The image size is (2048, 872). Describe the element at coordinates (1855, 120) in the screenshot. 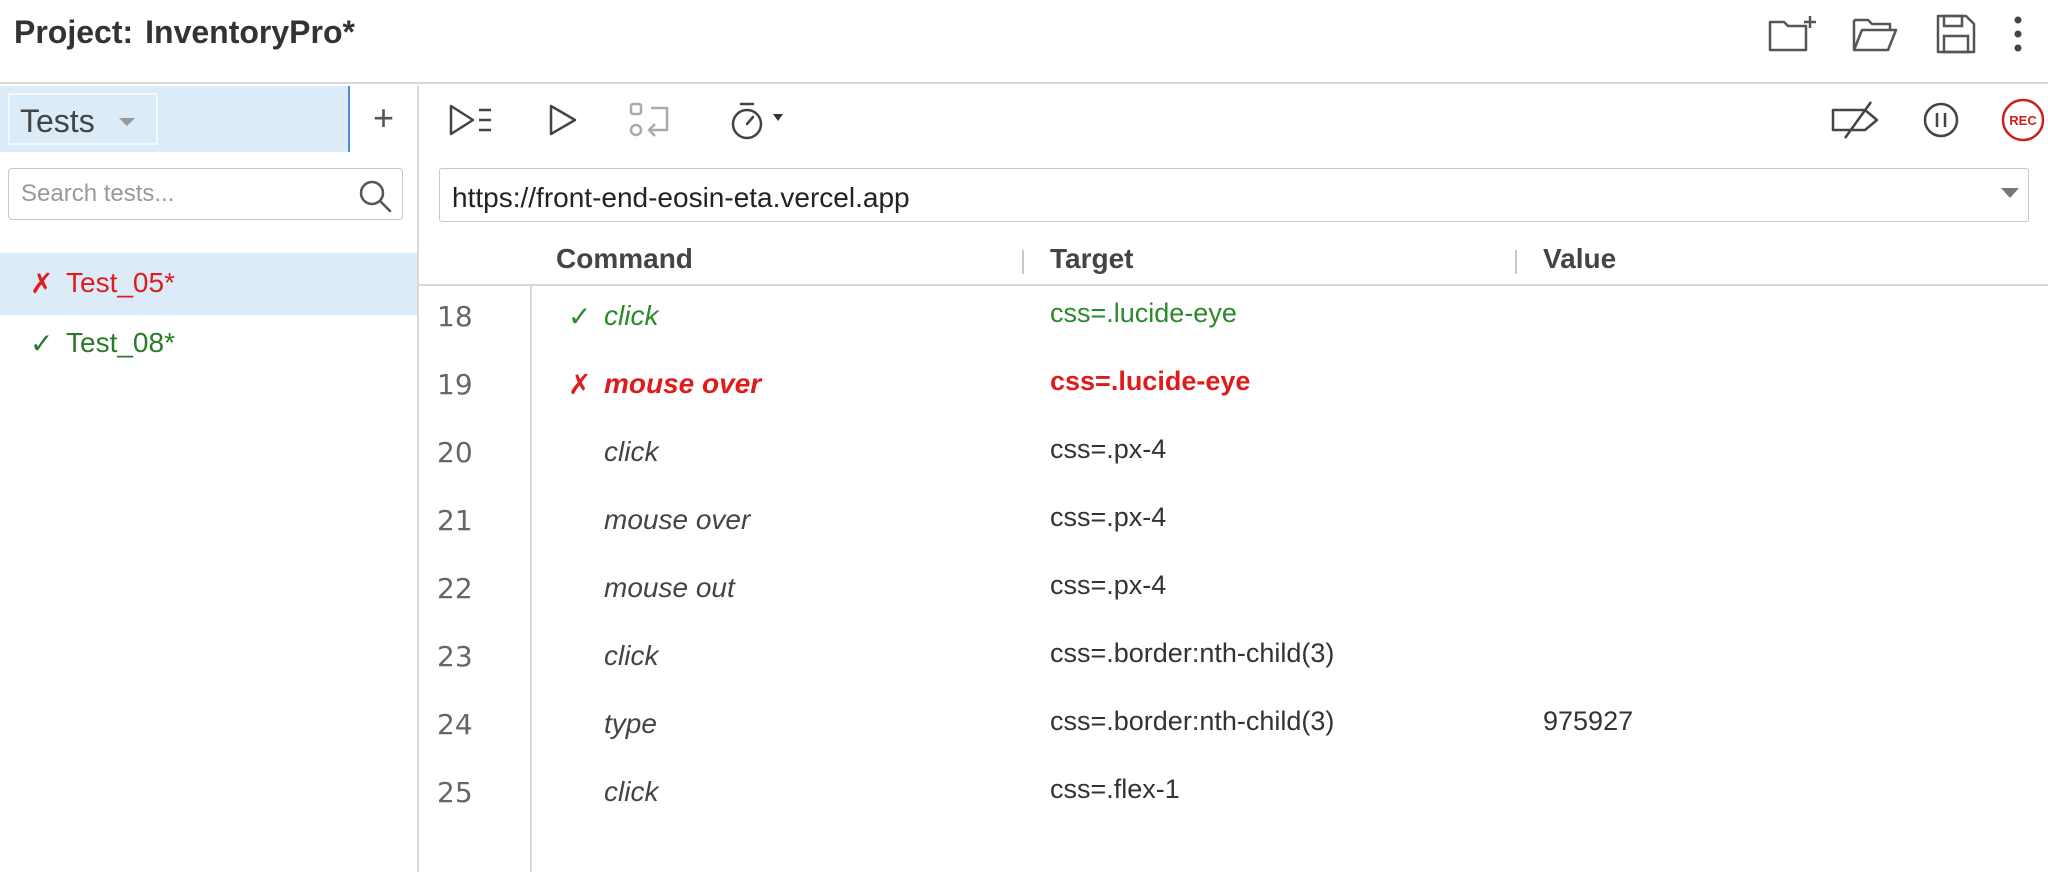

I see `disable-breakpoints-icon` at that location.